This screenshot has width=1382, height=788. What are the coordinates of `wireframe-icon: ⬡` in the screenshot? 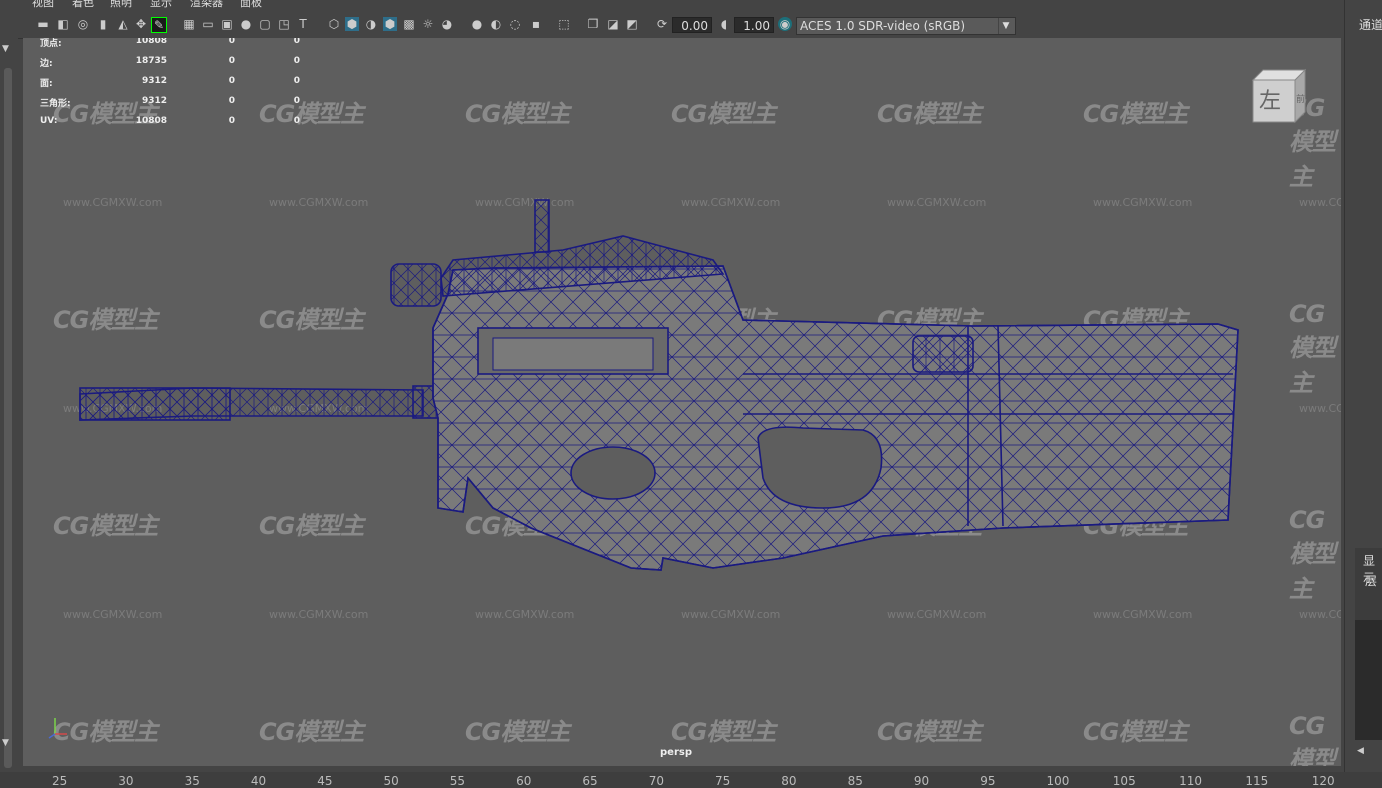 It's located at (334, 24).